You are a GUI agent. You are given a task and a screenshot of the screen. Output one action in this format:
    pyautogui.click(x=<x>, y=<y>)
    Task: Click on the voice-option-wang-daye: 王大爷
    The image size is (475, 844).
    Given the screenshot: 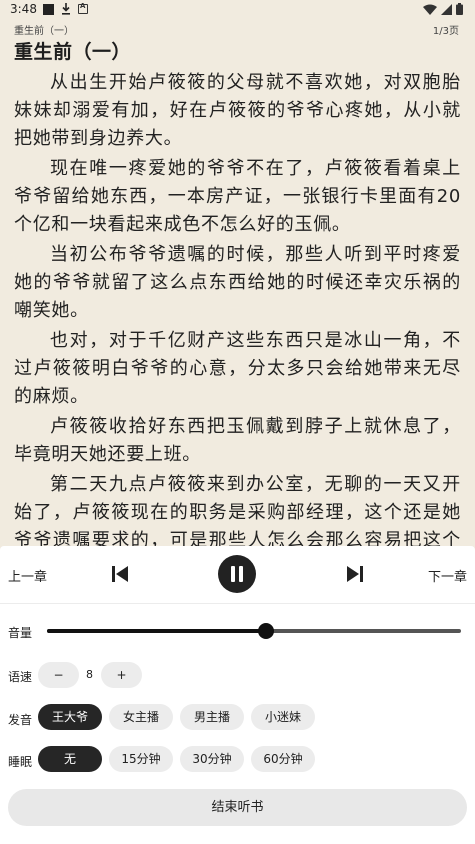 What is the action you would take?
    pyautogui.click(x=70, y=717)
    